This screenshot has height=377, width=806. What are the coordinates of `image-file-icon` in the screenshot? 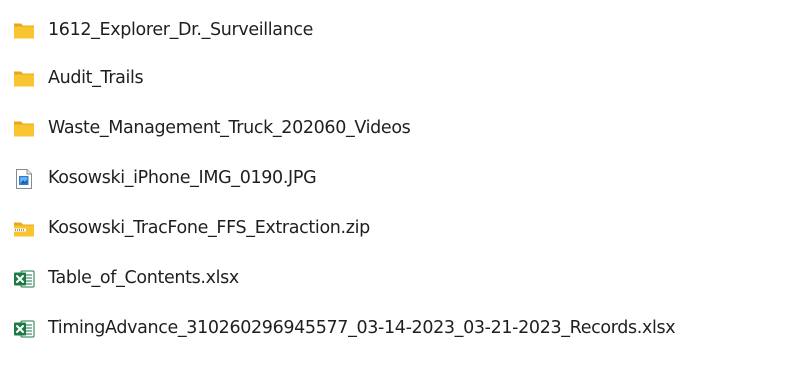 It's located at (24, 179).